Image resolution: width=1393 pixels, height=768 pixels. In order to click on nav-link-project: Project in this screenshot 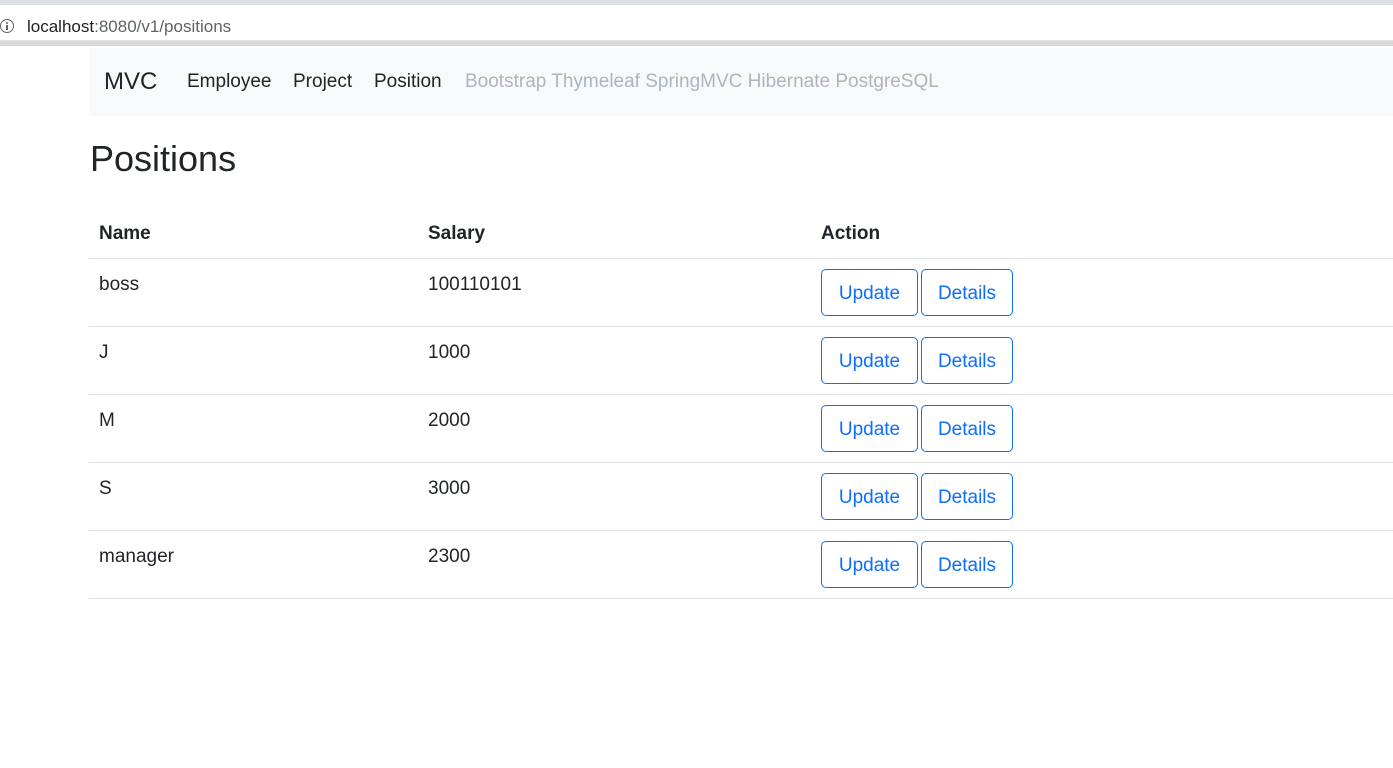, I will do `click(322, 82)`.